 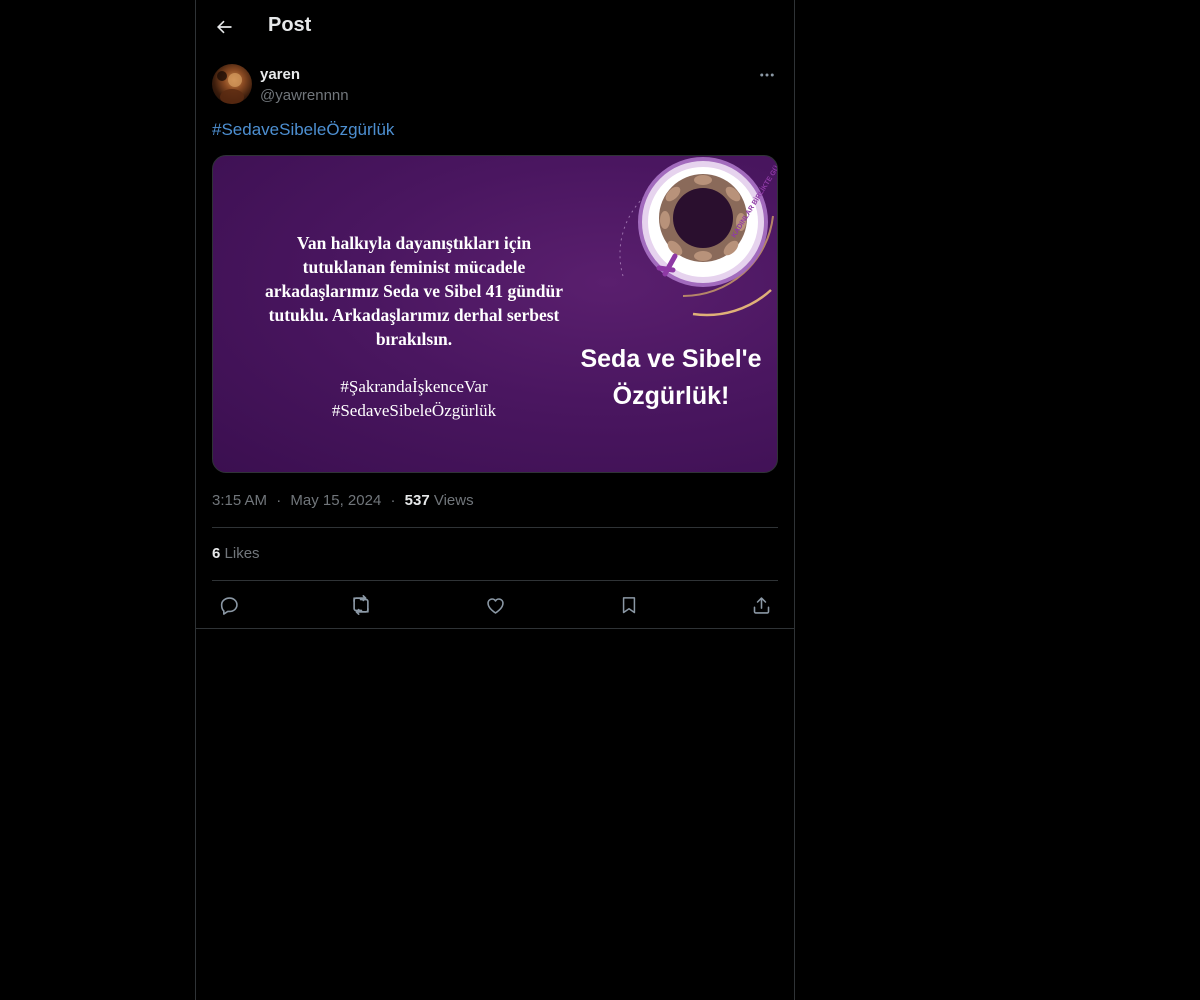 I want to click on post-text: #SedaveSibeleÖzgürlük, so click(x=303, y=130).